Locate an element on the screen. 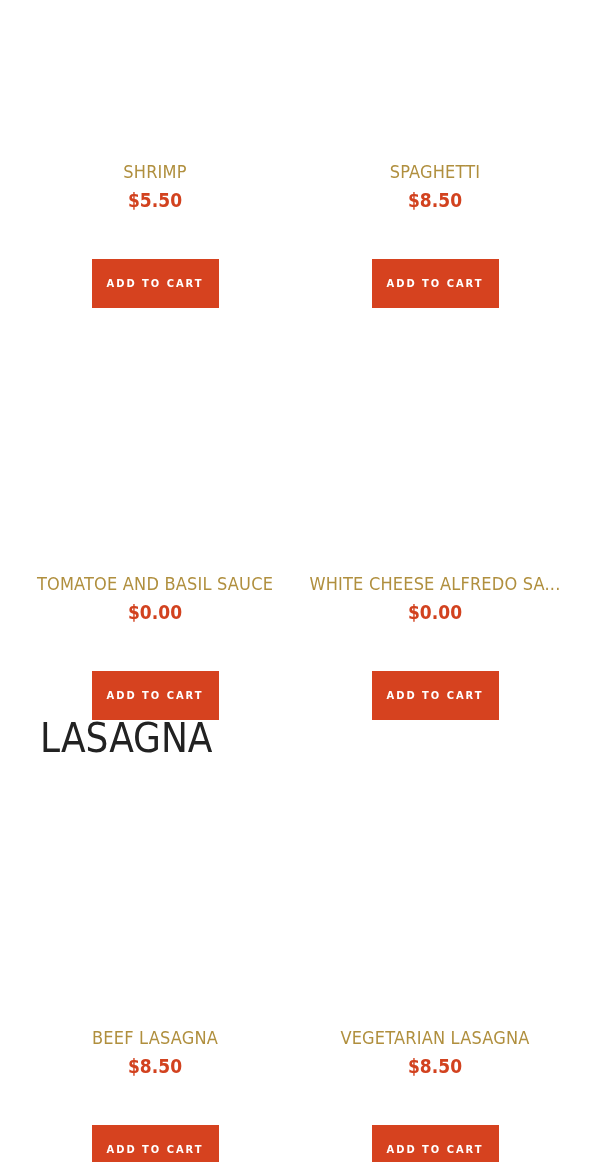  product-name: SHRIMP is located at coordinates (155, 172).